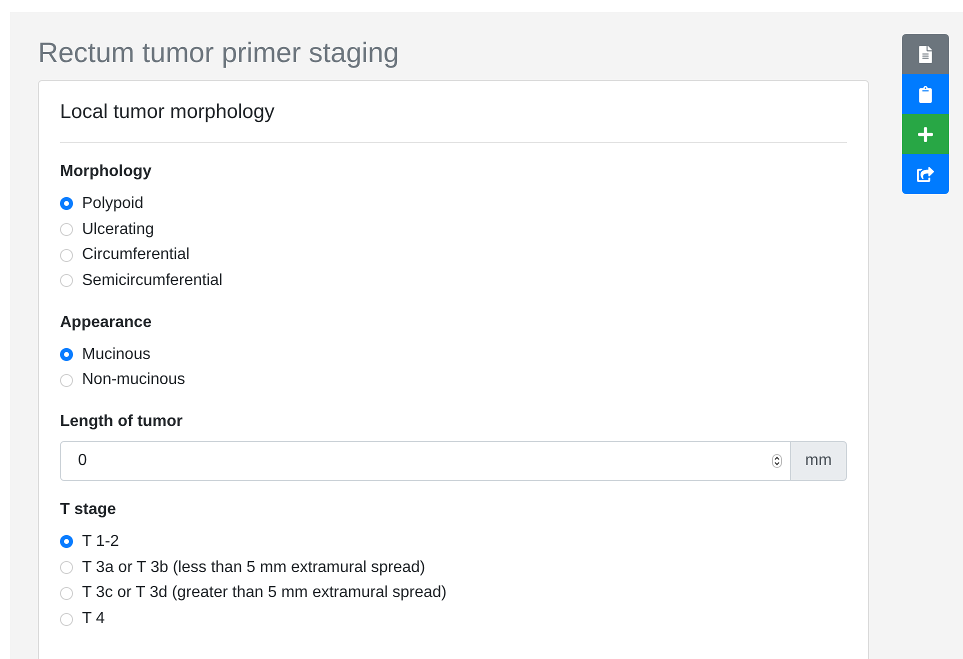 This screenshot has height=659, width=963. What do you see at coordinates (819, 461) in the screenshot?
I see `unit-label: mm` at bounding box center [819, 461].